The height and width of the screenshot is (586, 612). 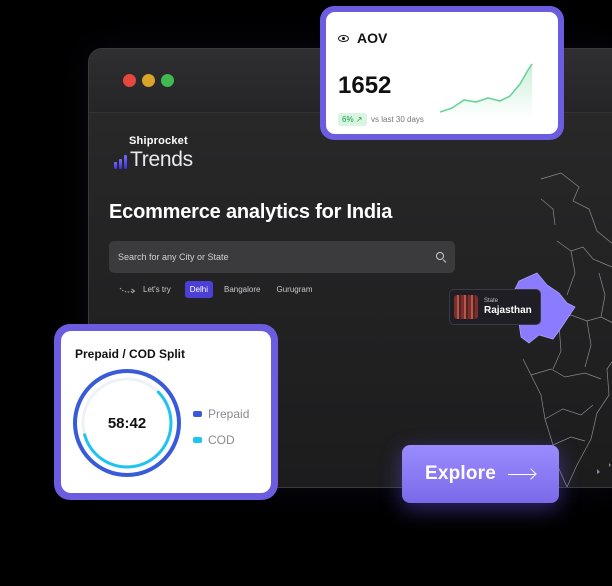 I want to click on explore-button-label: Explore, so click(x=460, y=473).